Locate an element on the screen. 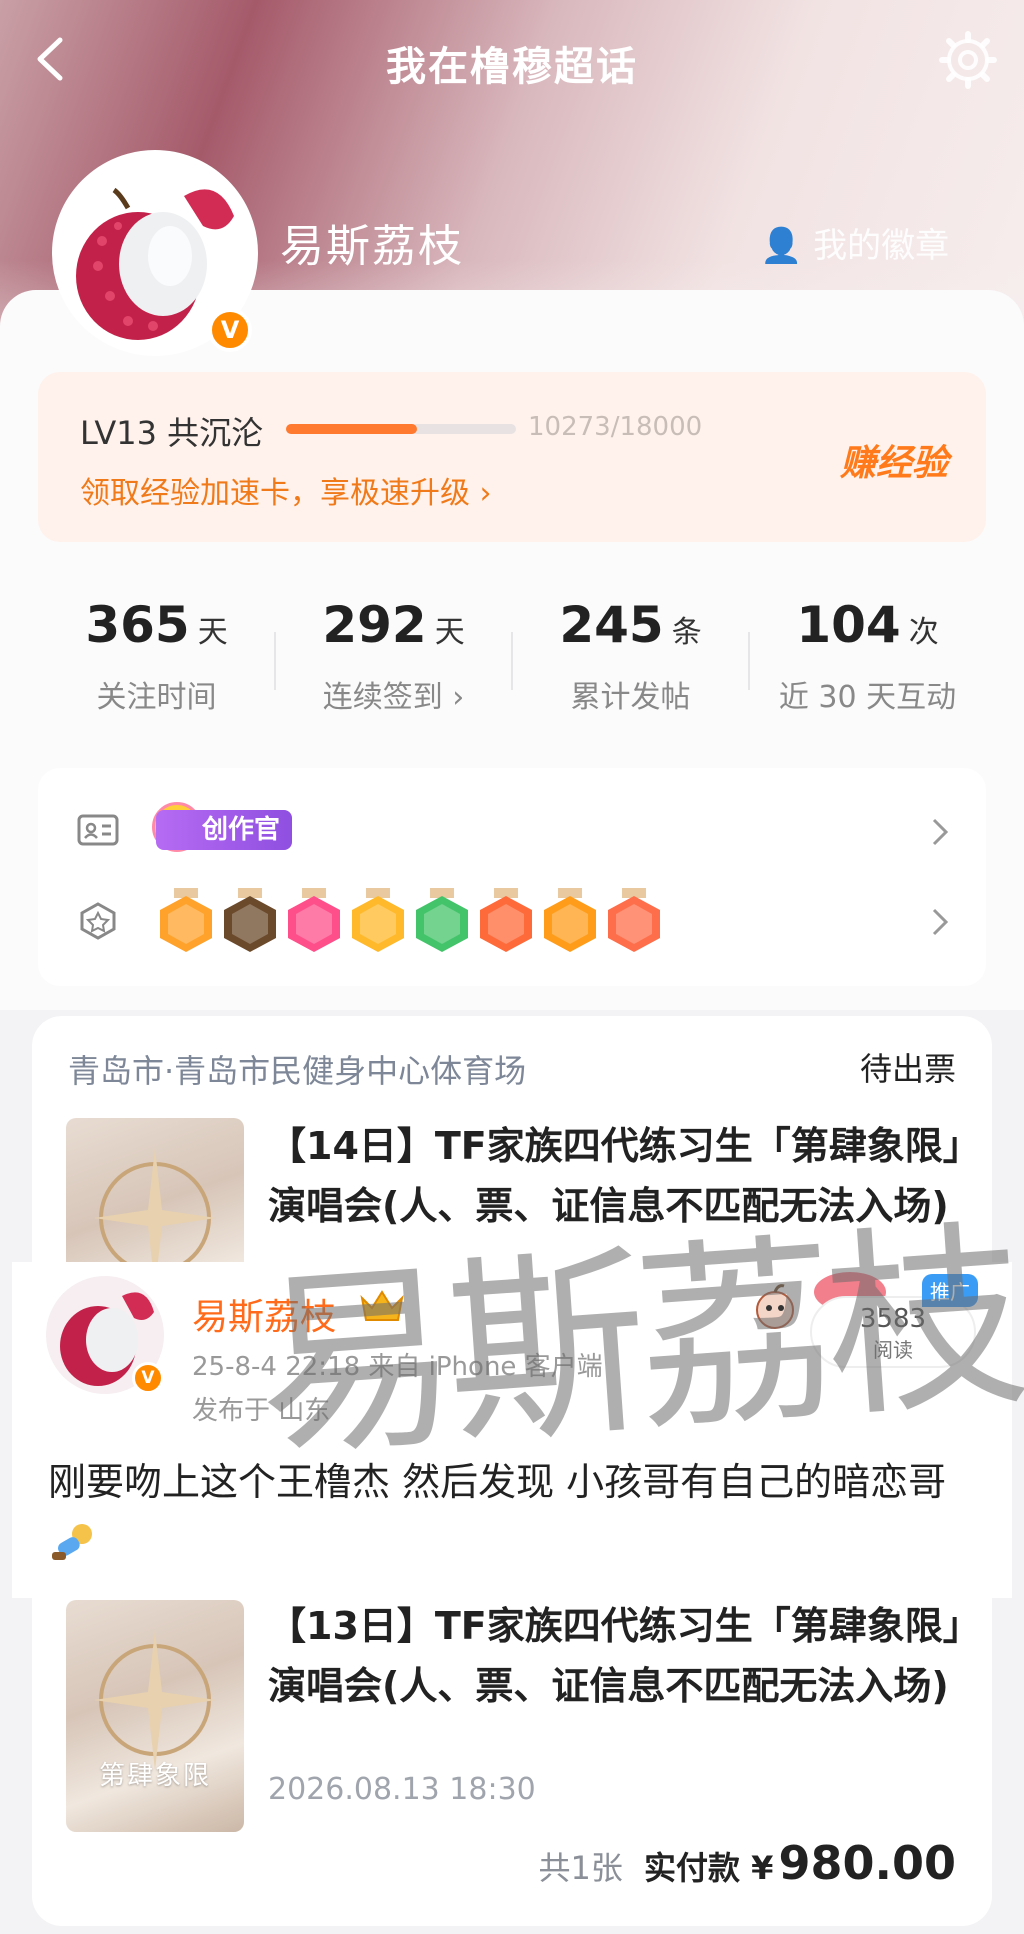 The height and width of the screenshot is (1934, 1024). event-poster: 第肆象限 is located at coordinates (155, 1716).